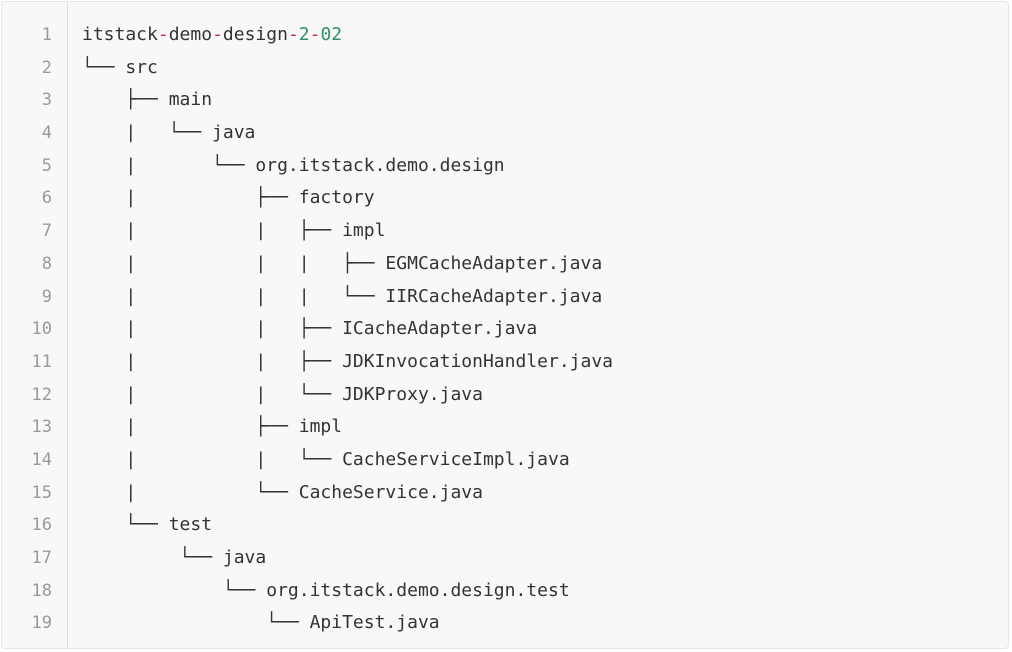 The height and width of the screenshot is (652, 1012). What do you see at coordinates (505, 100) in the screenshot?
I see `code-line: 3 ├── main` at bounding box center [505, 100].